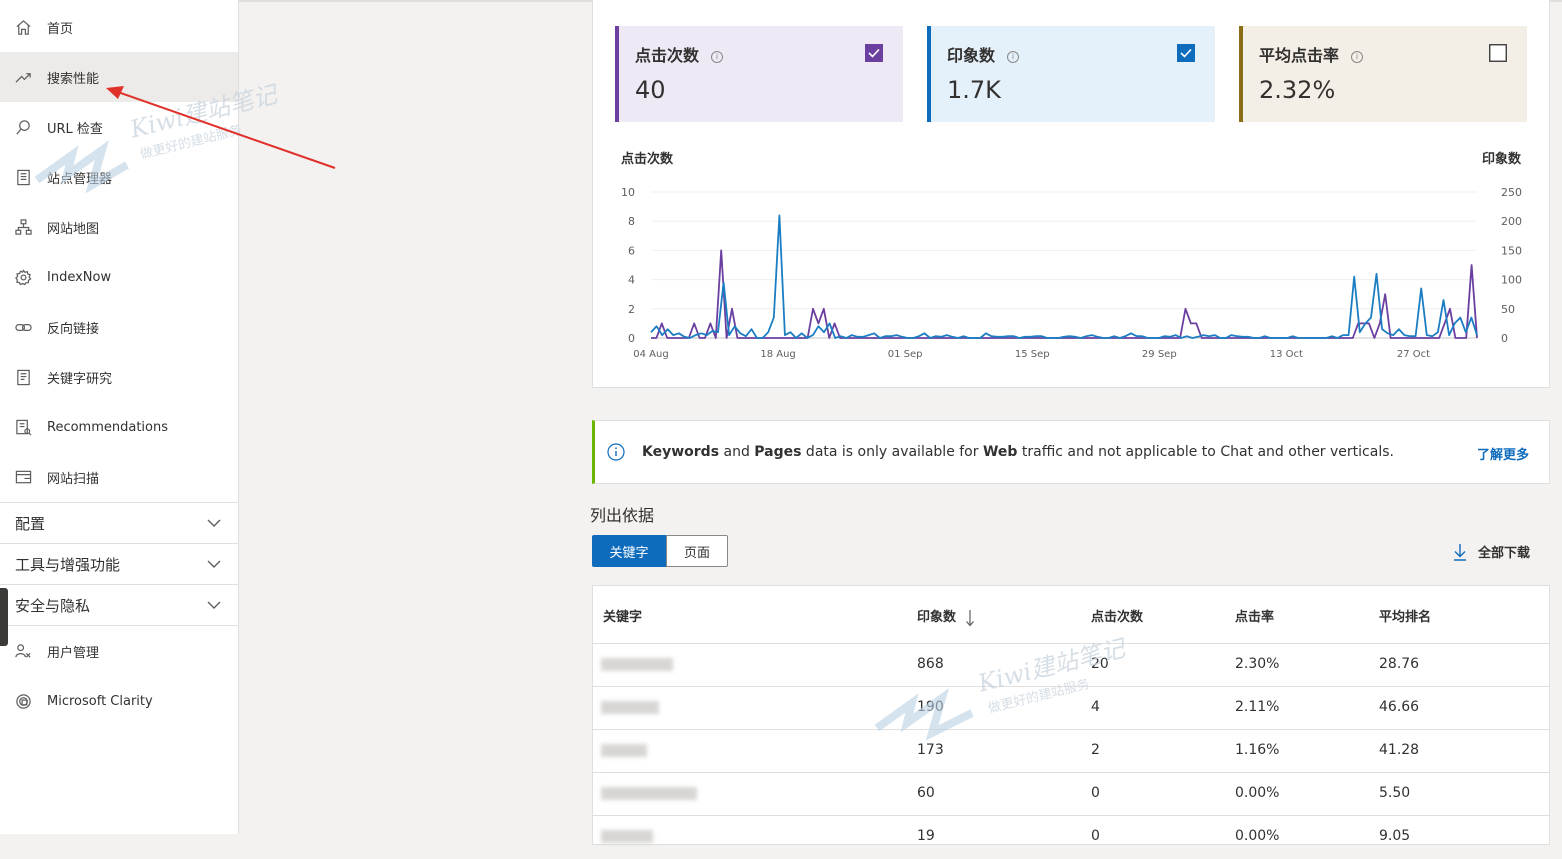 This screenshot has width=1562, height=859. Describe the element at coordinates (119, 377) in the screenshot. I see `sidebar-item-keyword-research: 关键字研究` at that location.